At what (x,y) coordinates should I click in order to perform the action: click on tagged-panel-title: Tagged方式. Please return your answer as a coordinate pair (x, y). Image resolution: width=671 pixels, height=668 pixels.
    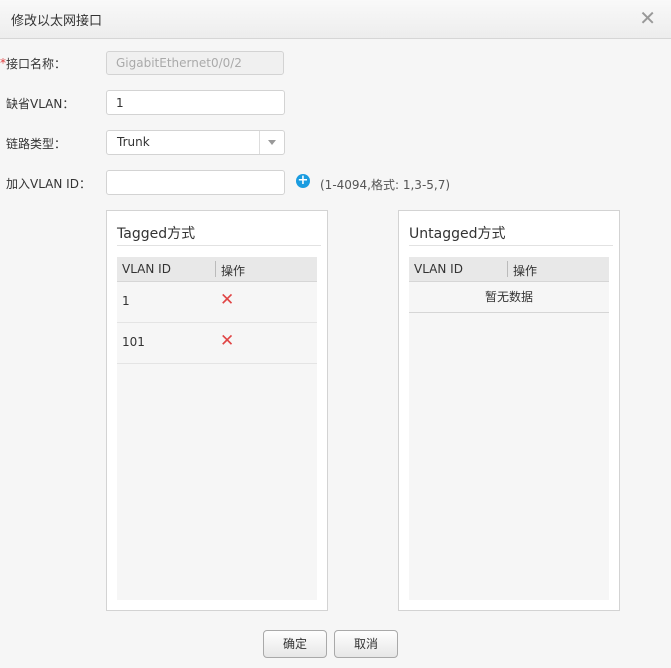
    Looking at the image, I should click on (156, 234).